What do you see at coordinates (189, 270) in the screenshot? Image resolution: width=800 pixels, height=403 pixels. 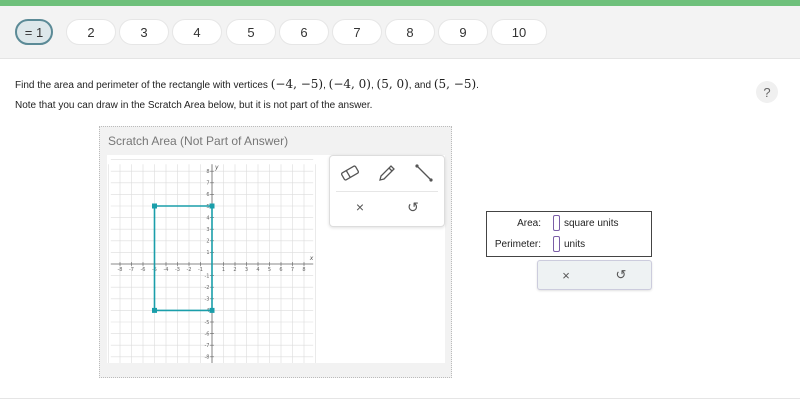 I see `x-tick-label: -2` at bounding box center [189, 270].